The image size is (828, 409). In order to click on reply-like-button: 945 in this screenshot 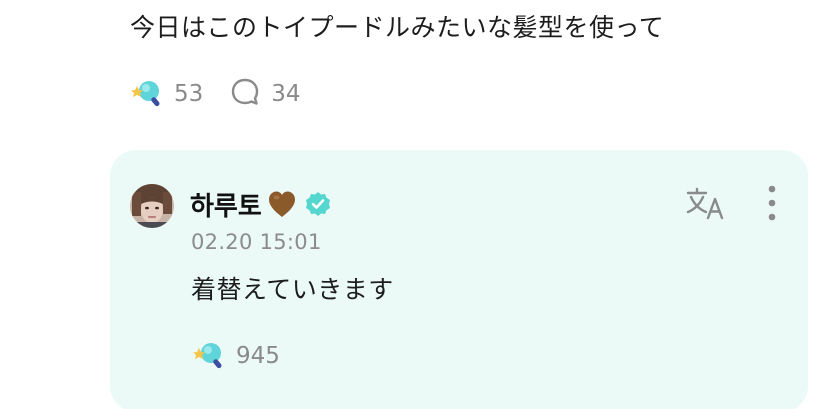, I will do `click(236, 356)`.